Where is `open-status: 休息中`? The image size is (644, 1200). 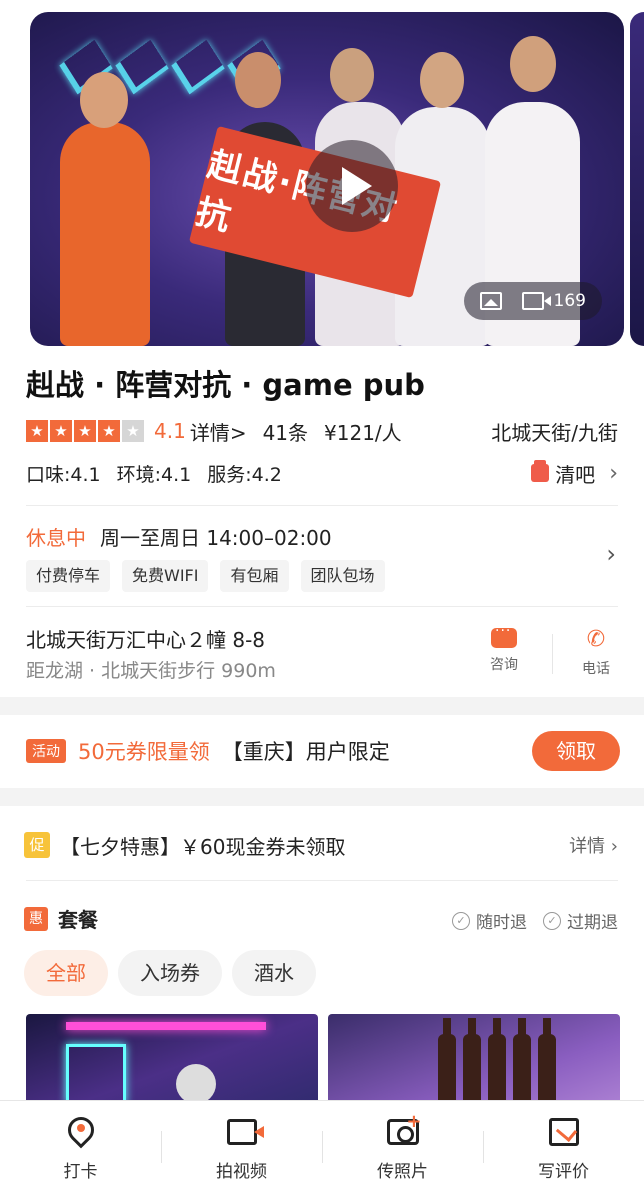
open-status: 休息中 is located at coordinates (56, 538).